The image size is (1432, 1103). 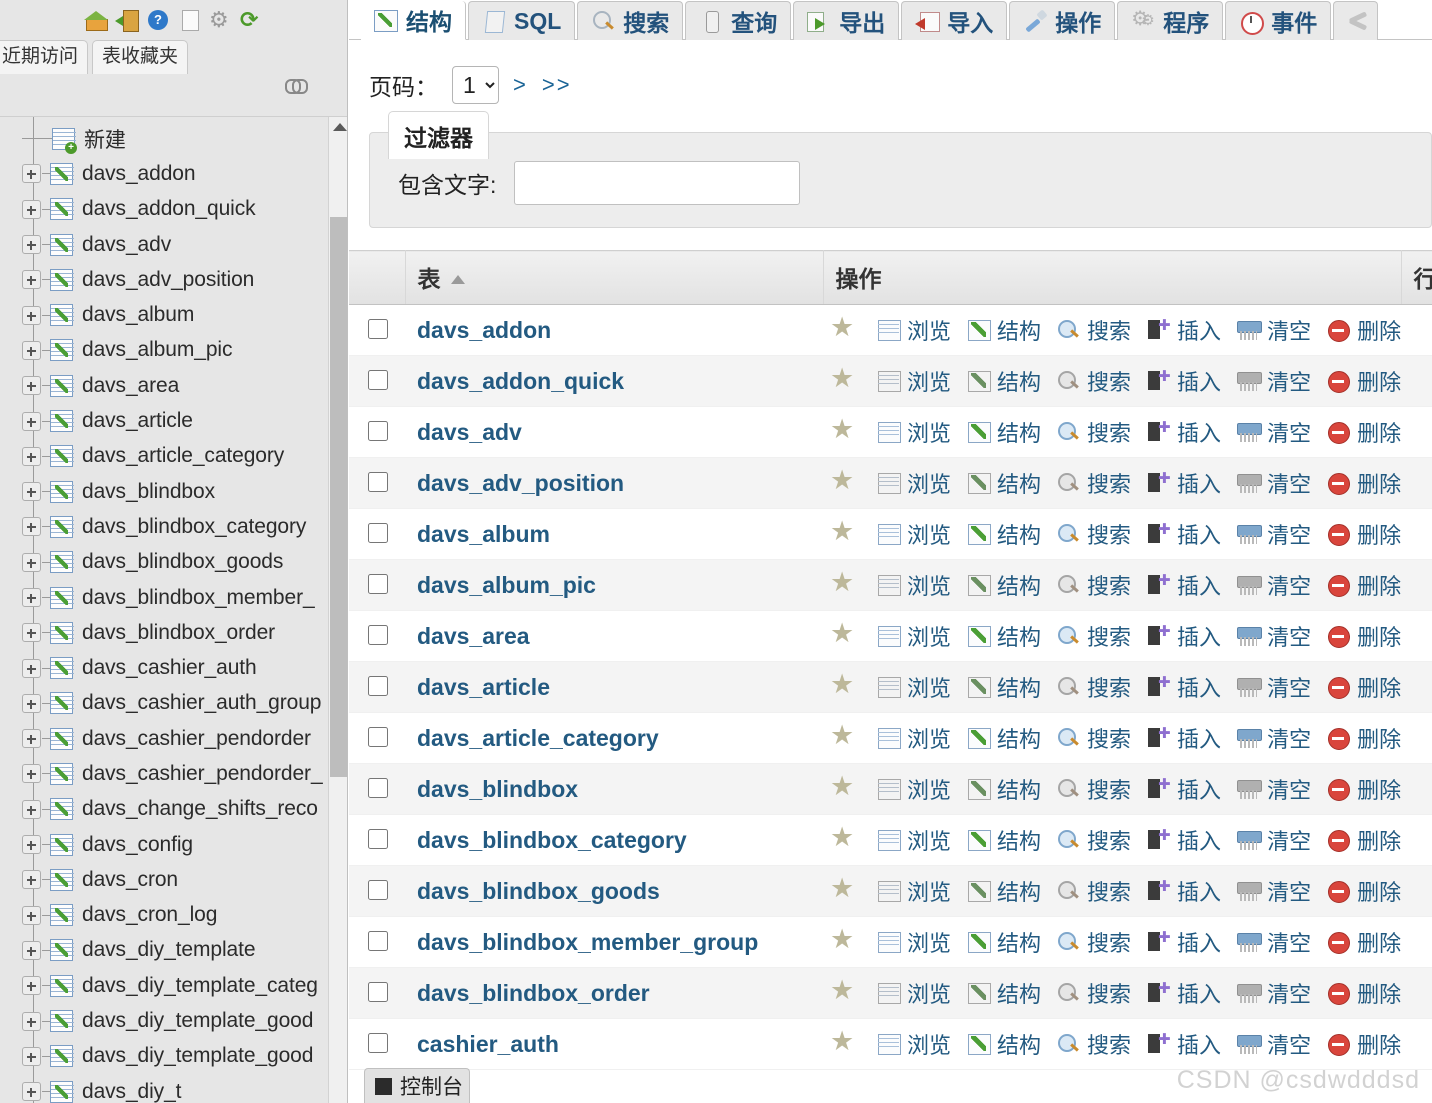 I want to click on sidebar-tab-favorites: 表收藏夹, so click(x=140, y=57).